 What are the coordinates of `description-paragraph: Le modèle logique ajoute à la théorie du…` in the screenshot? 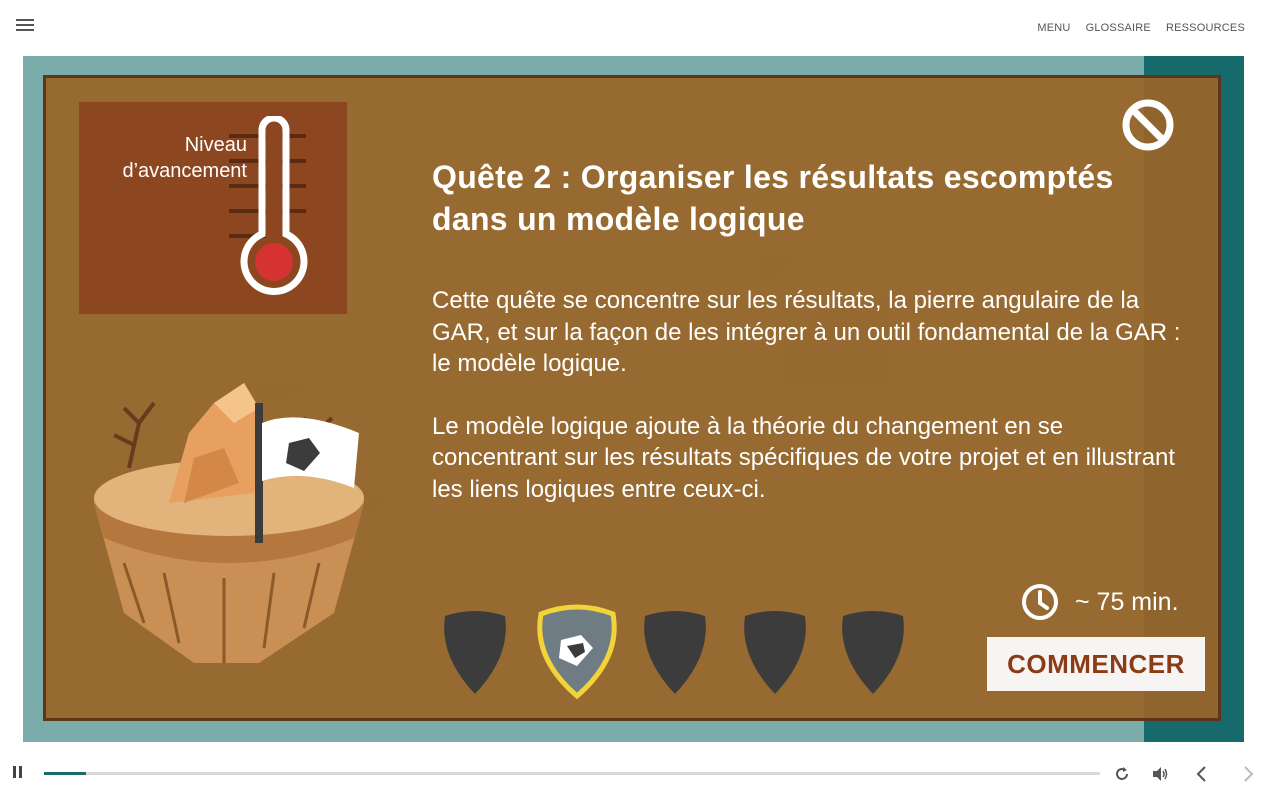 It's located at (804, 457).